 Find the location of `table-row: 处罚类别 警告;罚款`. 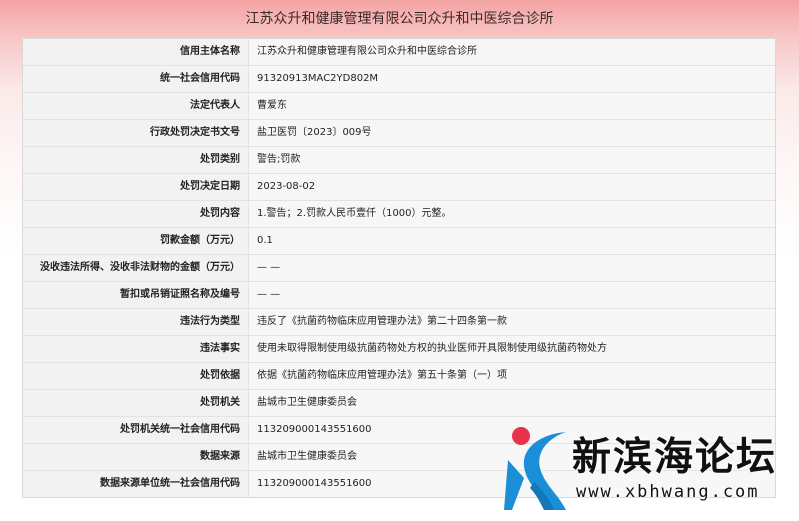

table-row: 处罚类别 警告;罚款 is located at coordinates (399, 160).